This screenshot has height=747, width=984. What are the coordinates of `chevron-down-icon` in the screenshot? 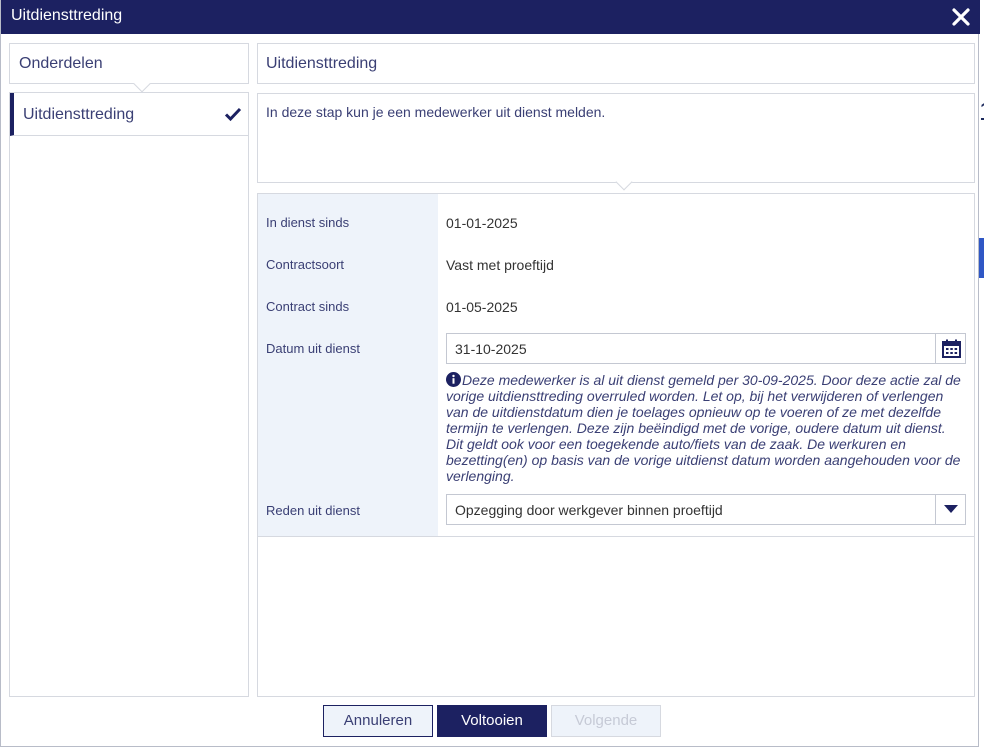 It's located at (950, 509).